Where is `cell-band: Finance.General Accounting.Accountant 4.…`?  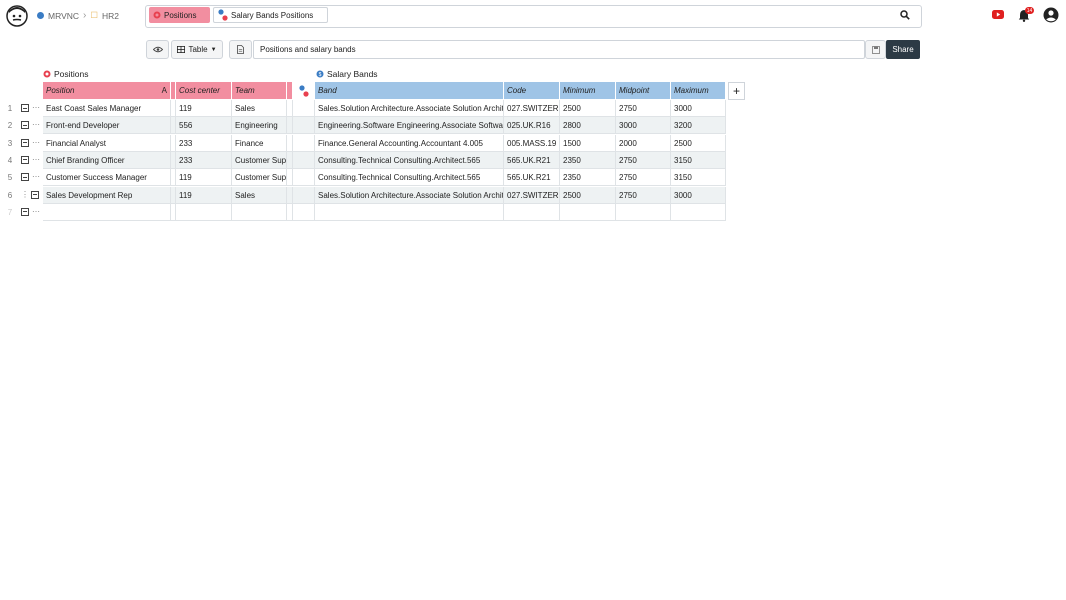 cell-band: Finance.General Accounting.Accountant 4.… is located at coordinates (409, 143).